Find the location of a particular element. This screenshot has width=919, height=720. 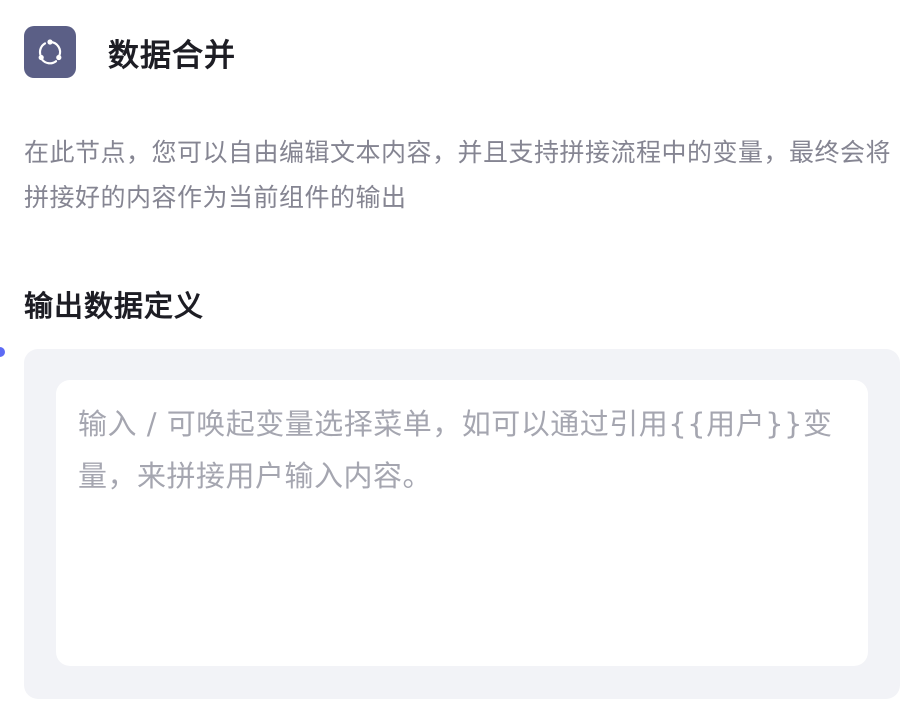

connector-handle is located at coordinates (2, 352).